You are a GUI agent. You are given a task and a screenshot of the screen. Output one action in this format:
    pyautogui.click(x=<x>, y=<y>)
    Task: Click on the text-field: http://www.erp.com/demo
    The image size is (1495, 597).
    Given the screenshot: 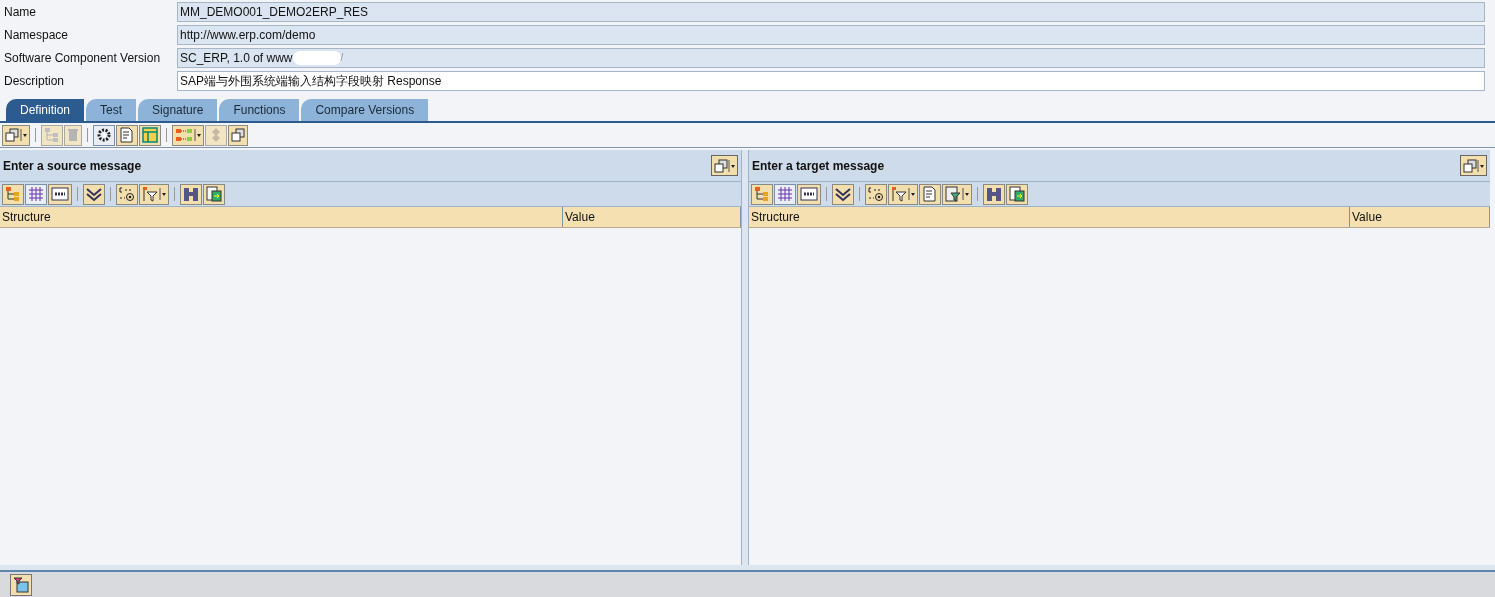 What is the action you would take?
    pyautogui.click(x=831, y=34)
    